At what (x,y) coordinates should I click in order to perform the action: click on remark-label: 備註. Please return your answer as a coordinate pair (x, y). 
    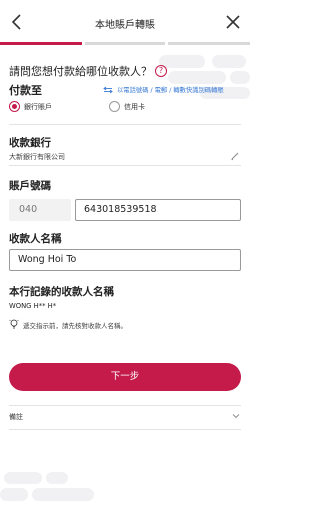
    Looking at the image, I should click on (16, 417).